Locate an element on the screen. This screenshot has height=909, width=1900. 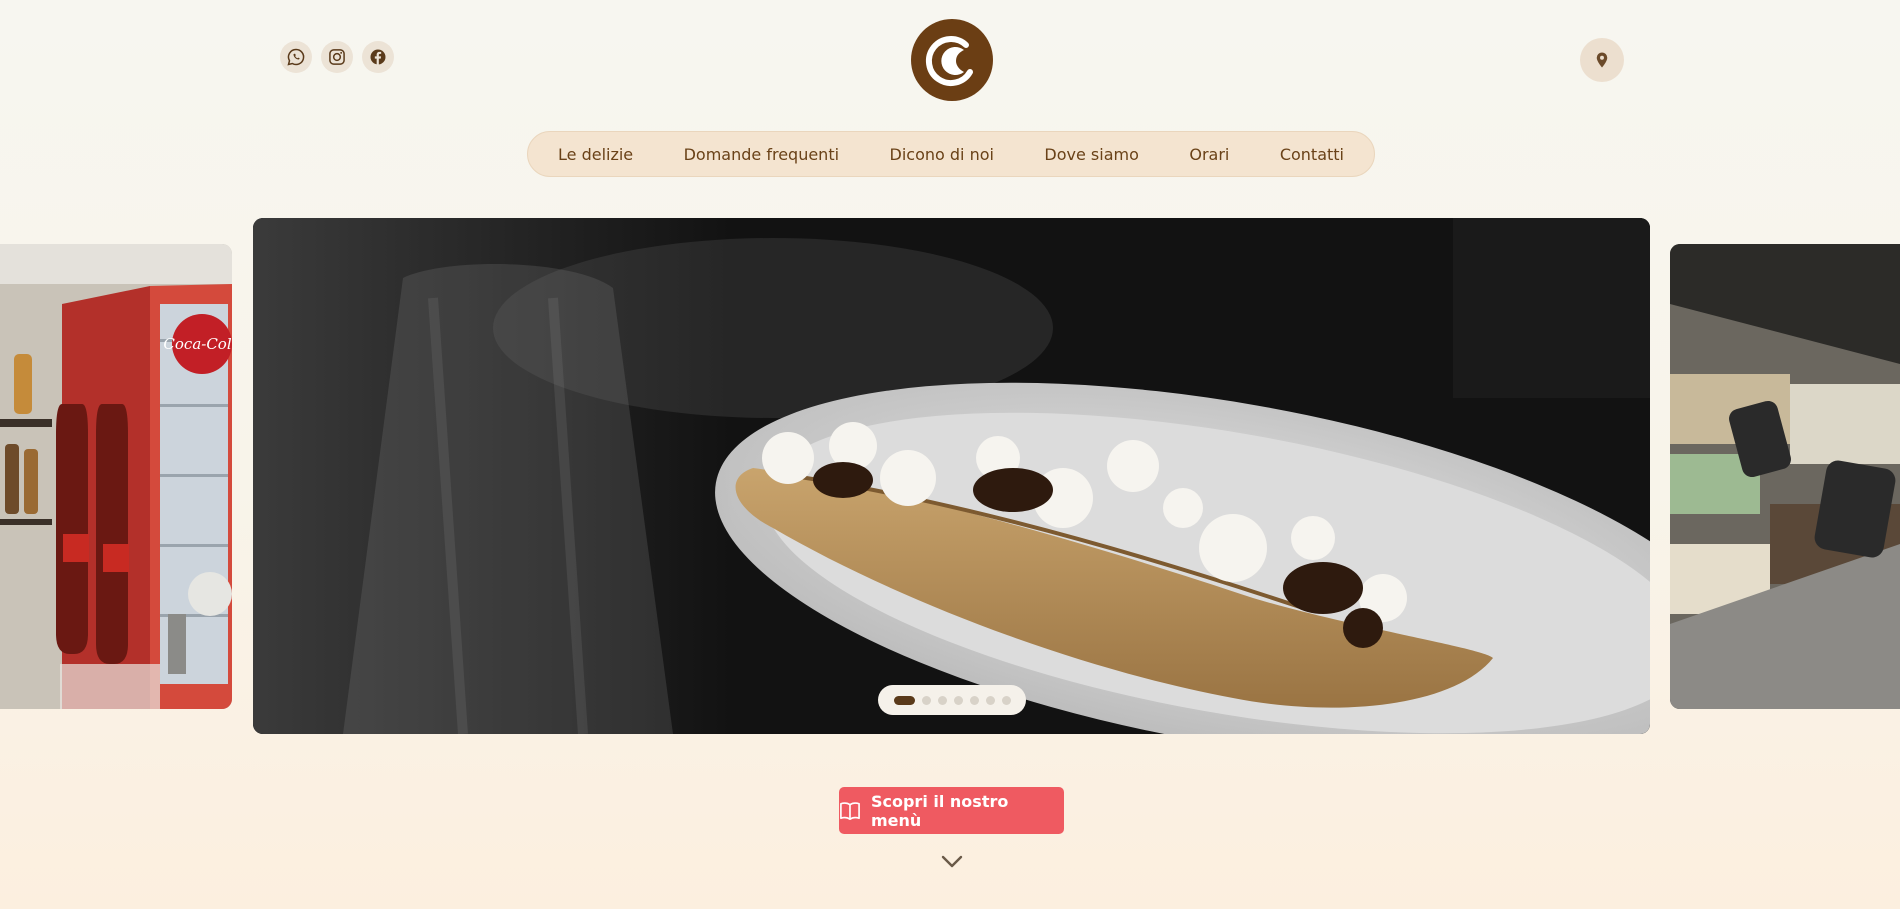
nav-item-le-delizie: Le delizie is located at coordinates (595, 154).